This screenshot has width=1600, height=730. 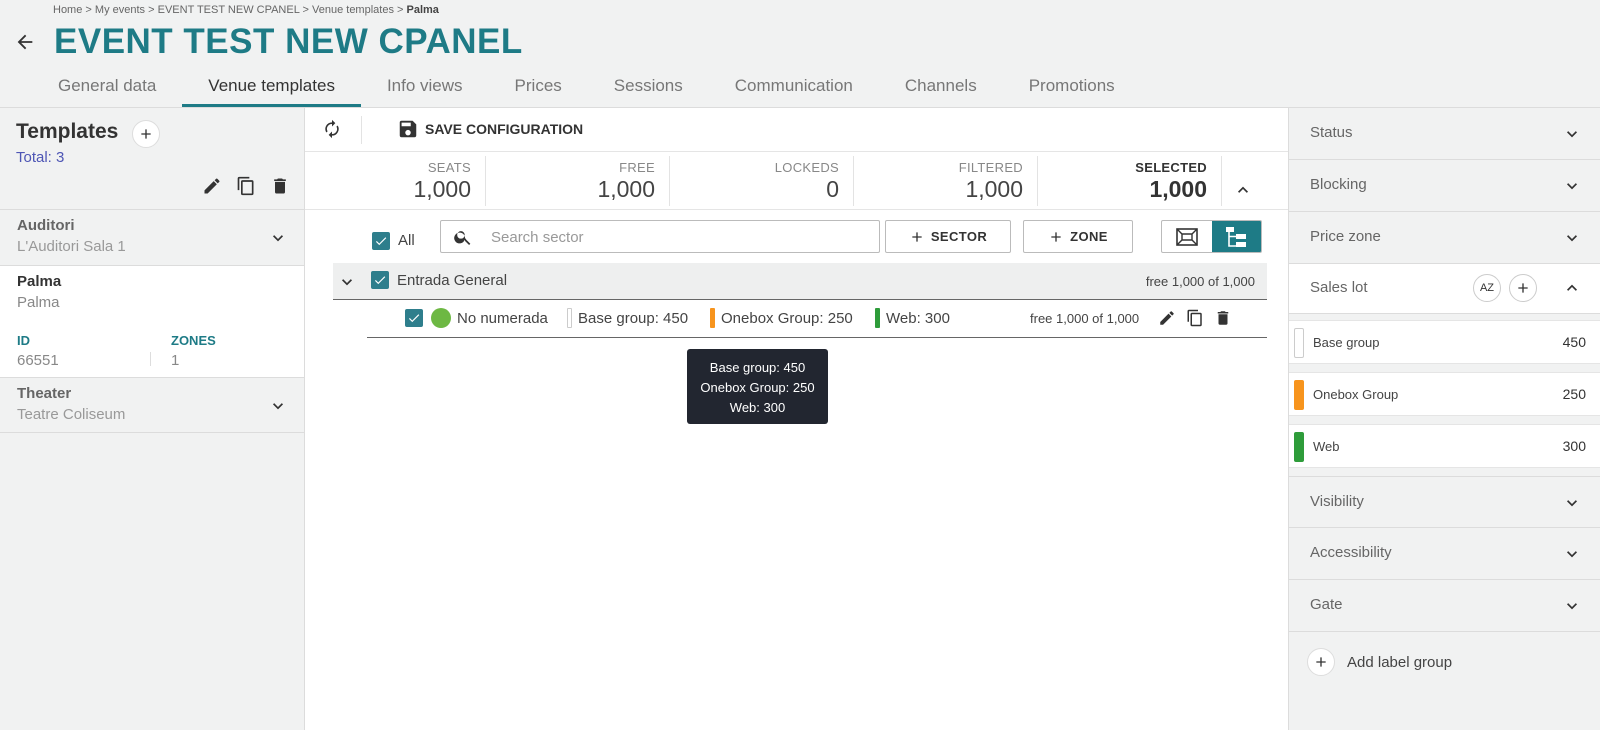 What do you see at coordinates (1444, 134) in the screenshot?
I see `accordion-status: Status` at bounding box center [1444, 134].